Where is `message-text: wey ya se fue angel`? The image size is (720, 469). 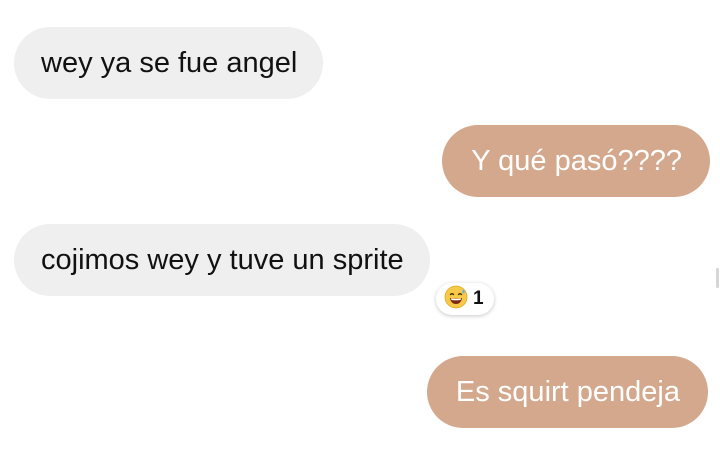
message-text: wey ya se fue angel is located at coordinates (169, 62).